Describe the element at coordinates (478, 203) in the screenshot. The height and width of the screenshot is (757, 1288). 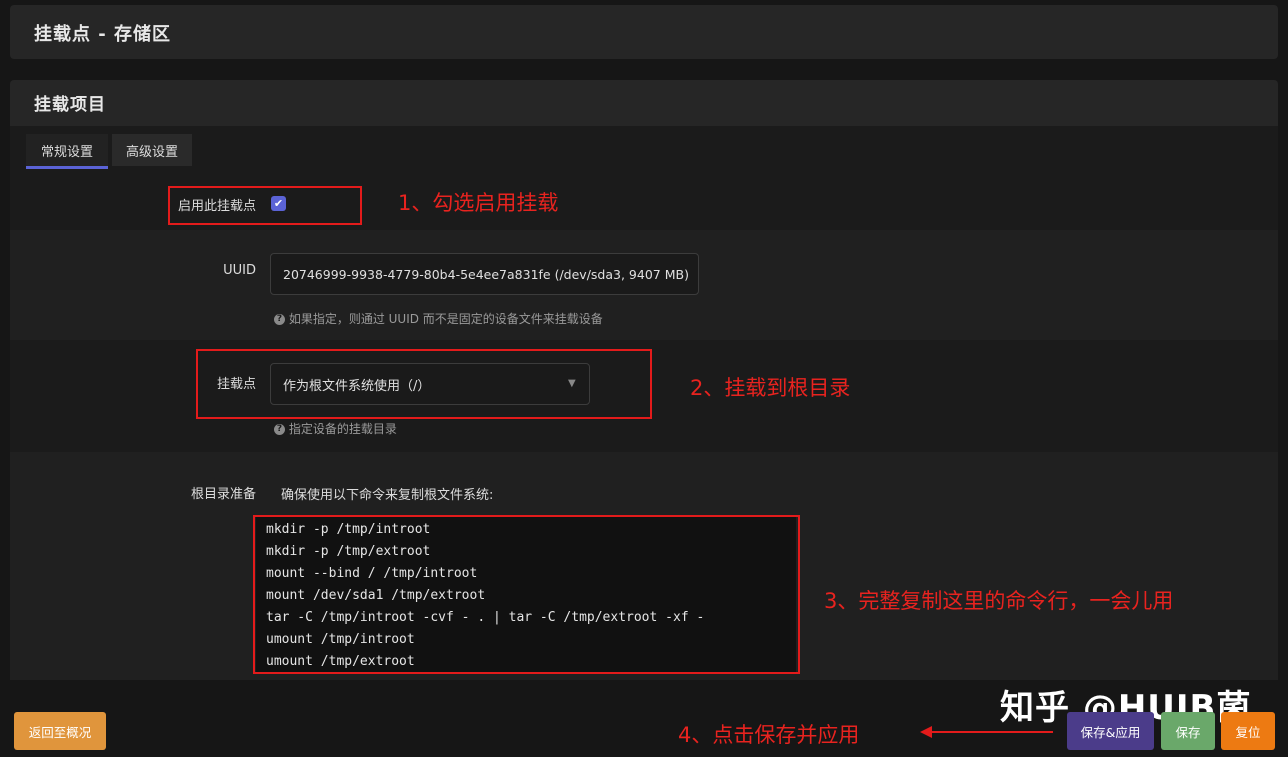
I see `annotation-step1: 1、勾选启用挂载` at that location.